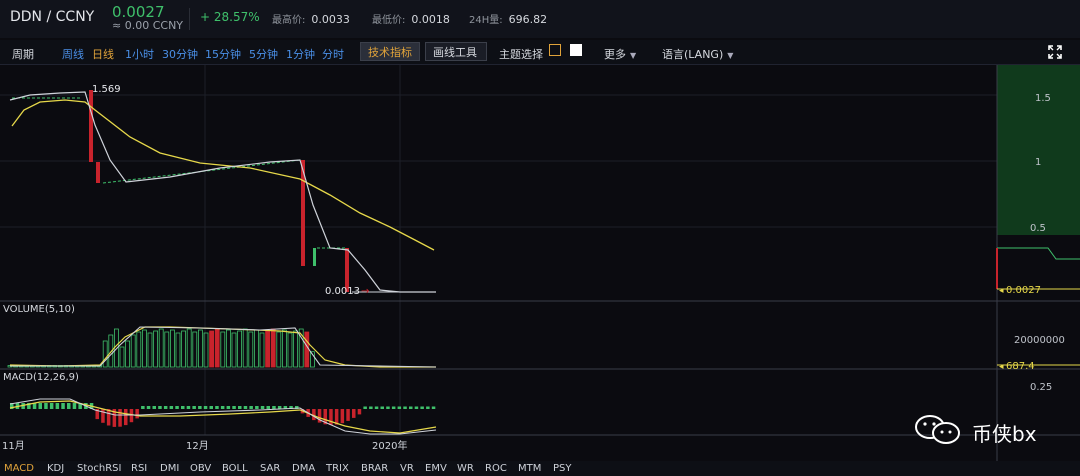 The image size is (1080, 476). What do you see at coordinates (1039, 340) in the screenshot?
I see `volume-tick: 20000000` at bounding box center [1039, 340].